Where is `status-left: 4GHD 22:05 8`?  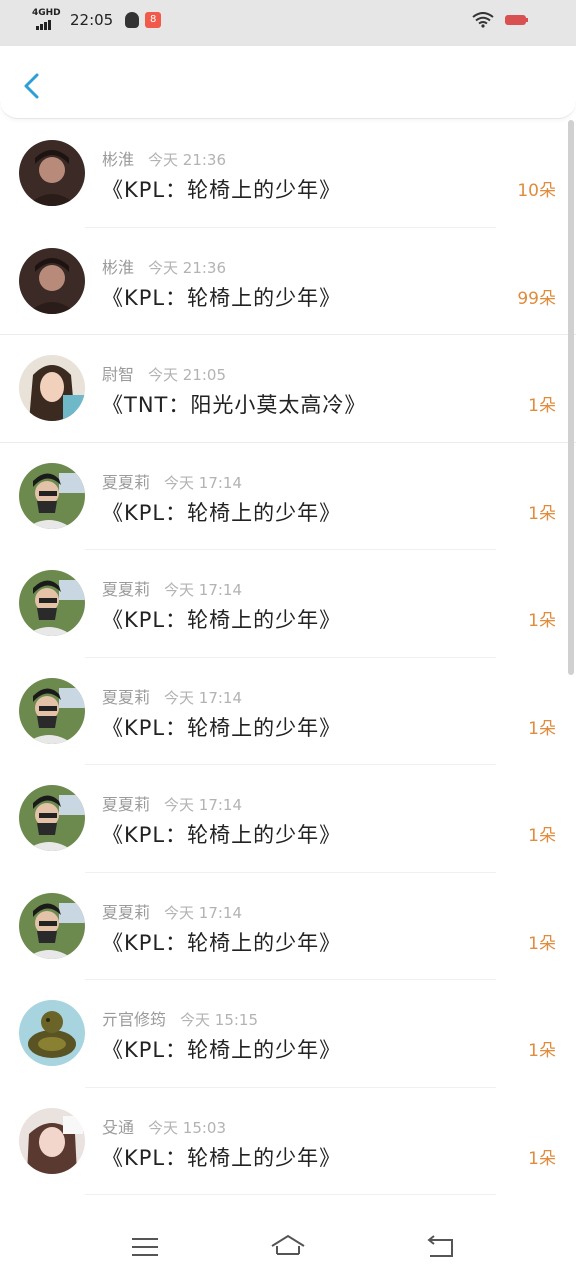 status-left: 4GHD 22:05 8 is located at coordinates (97, 19).